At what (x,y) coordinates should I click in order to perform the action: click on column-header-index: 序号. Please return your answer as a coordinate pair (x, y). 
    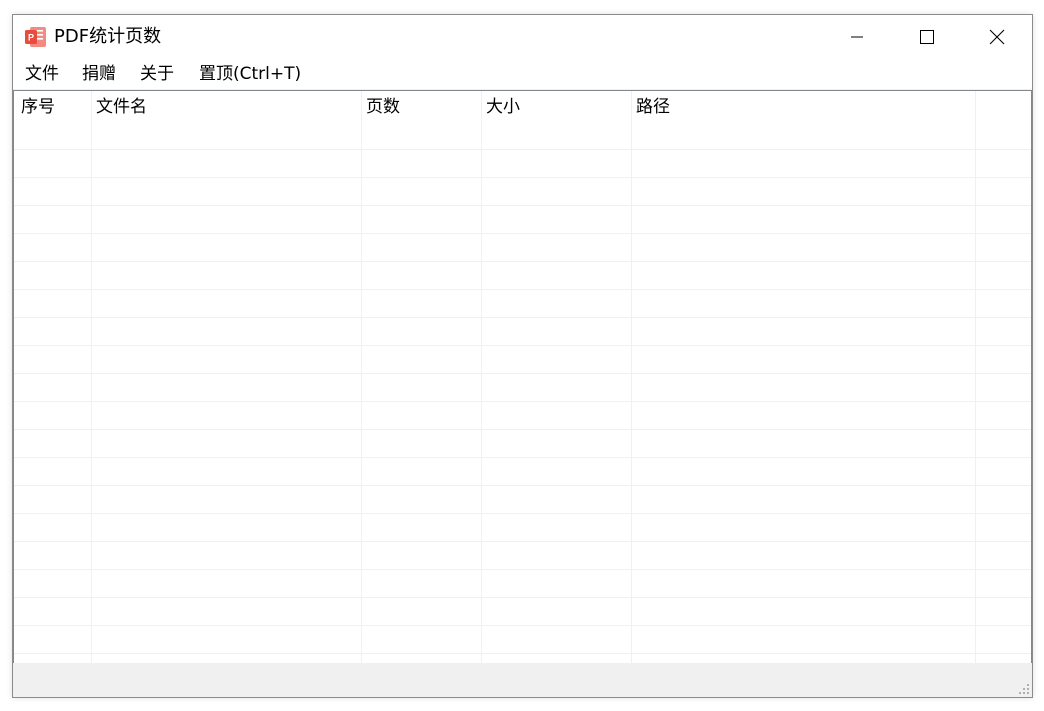
    Looking at the image, I should click on (38, 107).